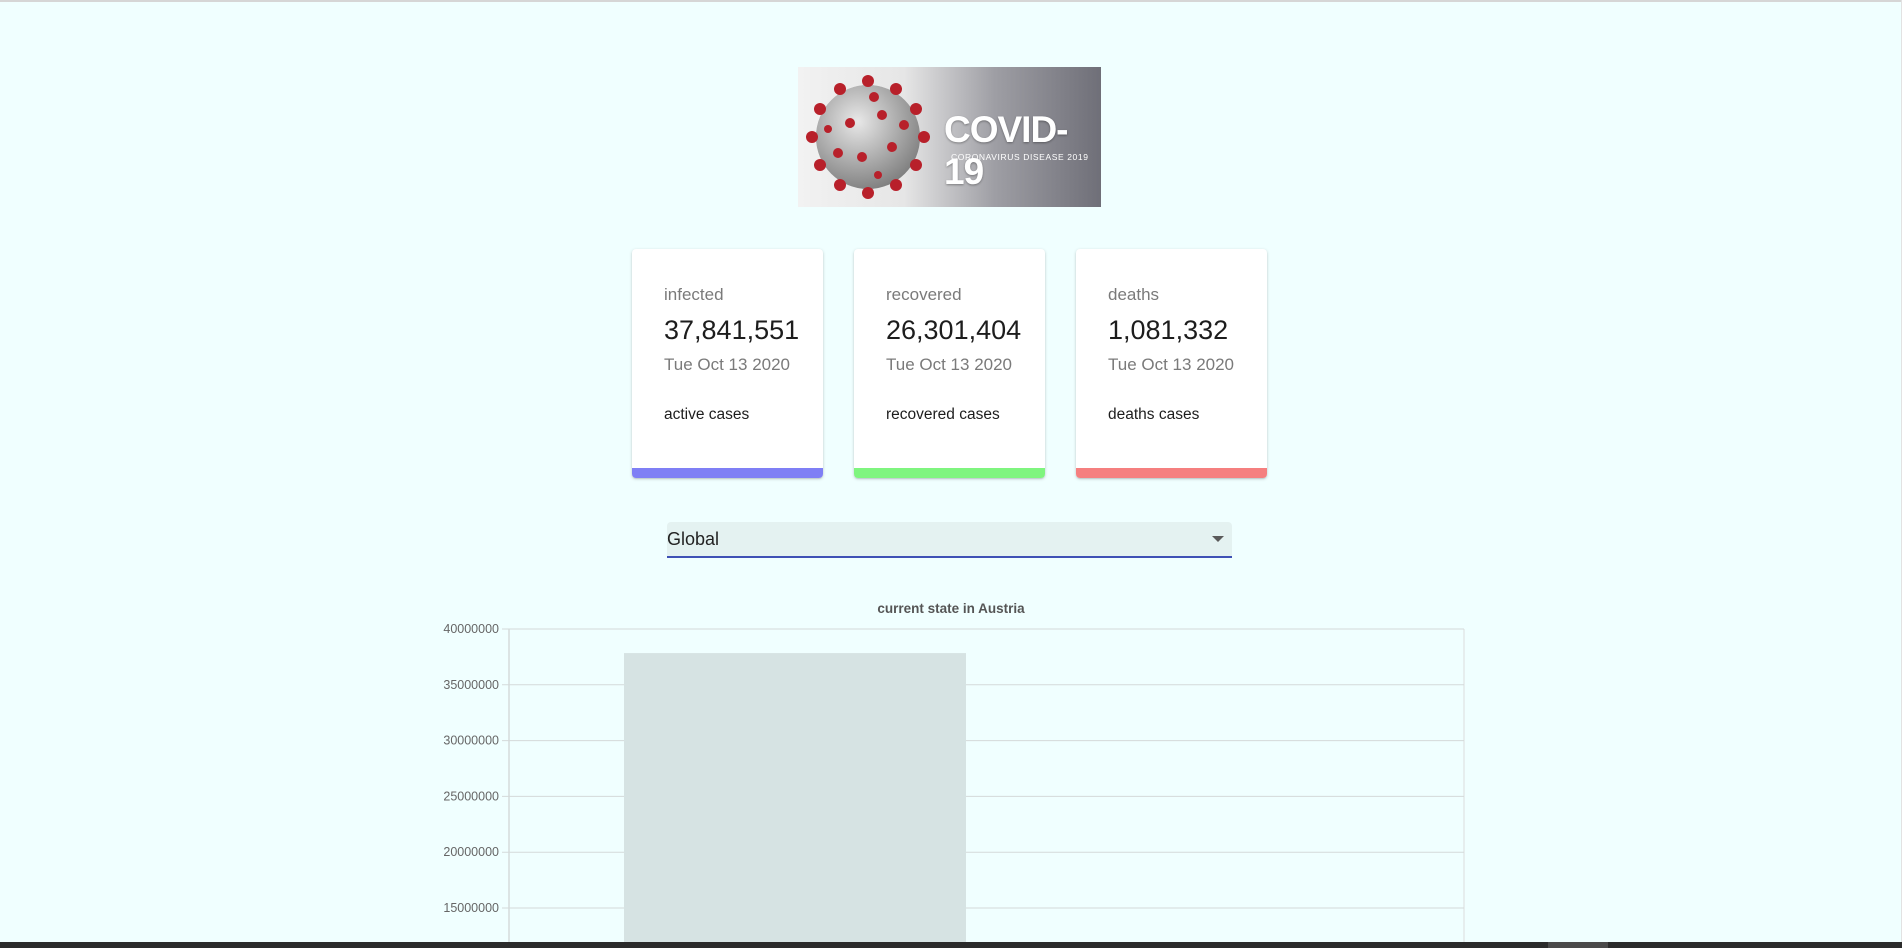 The image size is (1902, 948). Describe the element at coordinates (471, 796) in the screenshot. I see `y-tick-label: 25000000` at that location.